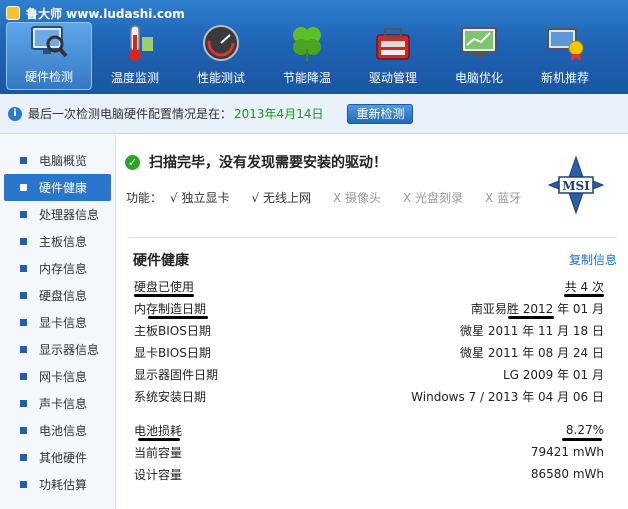 Image resolution: width=628 pixels, height=509 pixels. I want to click on toolbox-icon, so click(393, 43).